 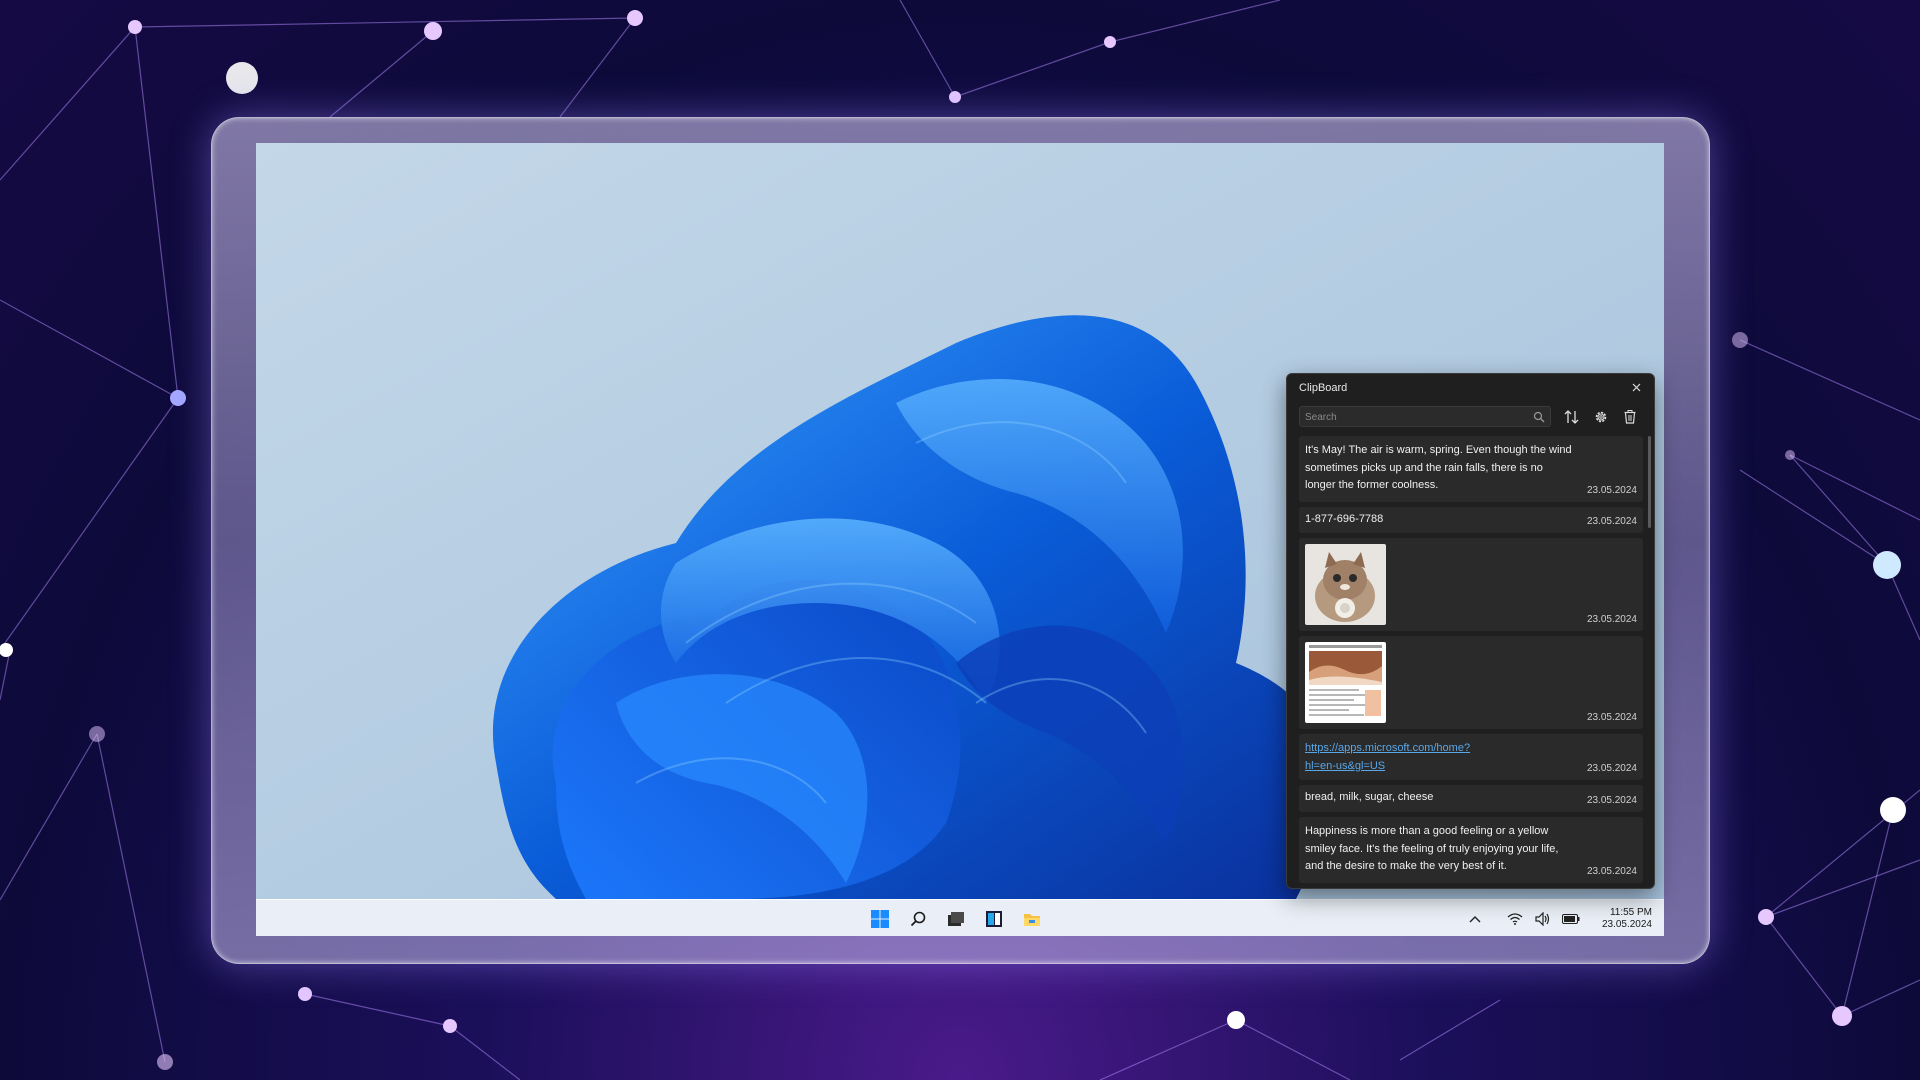 What do you see at coordinates (1471, 798) in the screenshot?
I see `clipboard-item: bread, milk, sugar, cheese 23.05.2024` at bounding box center [1471, 798].